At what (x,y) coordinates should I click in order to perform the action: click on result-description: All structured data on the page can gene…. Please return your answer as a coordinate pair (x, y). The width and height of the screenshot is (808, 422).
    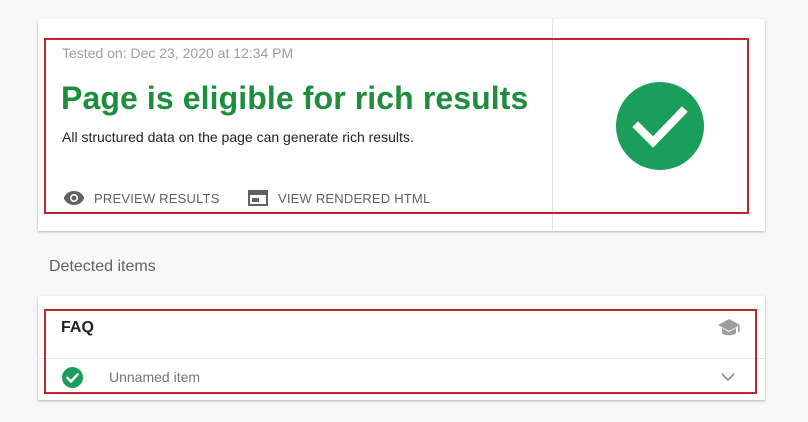
    Looking at the image, I should click on (238, 137).